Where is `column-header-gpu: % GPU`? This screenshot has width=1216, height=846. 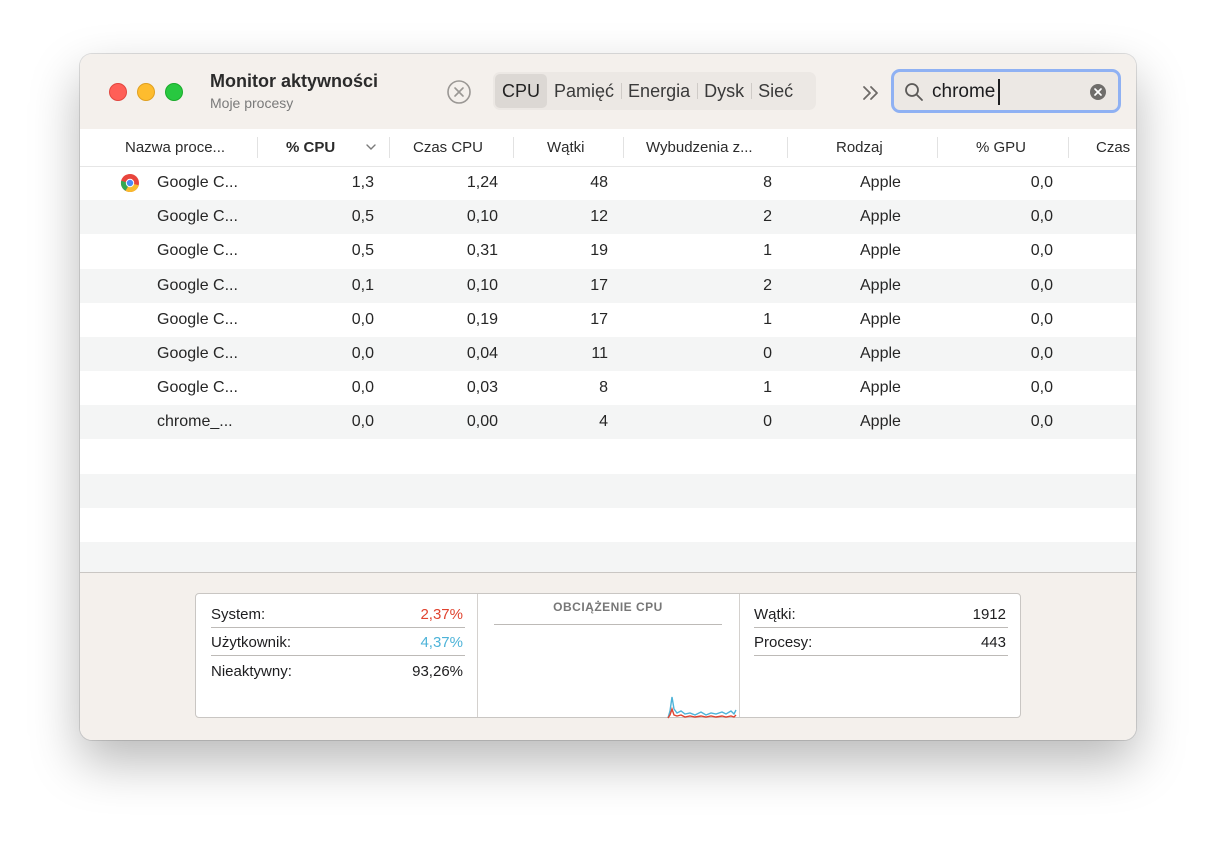
column-header-gpu: % GPU is located at coordinates (1001, 147).